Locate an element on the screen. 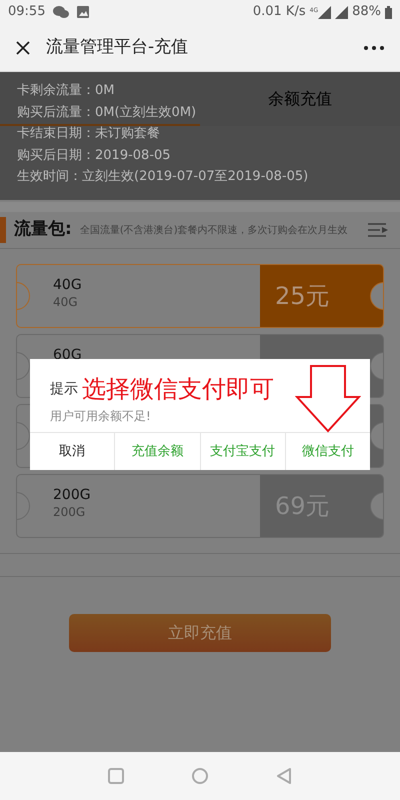 The height and width of the screenshot is (800, 400). package-name: 40G is located at coordinates (68, 285).